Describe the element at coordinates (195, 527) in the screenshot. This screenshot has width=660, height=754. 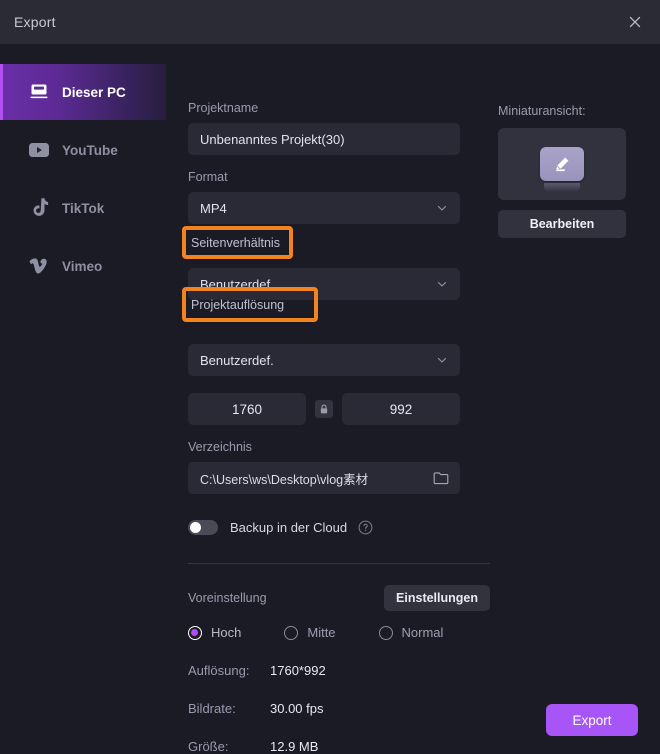
I see `toggle-knob` at that location.